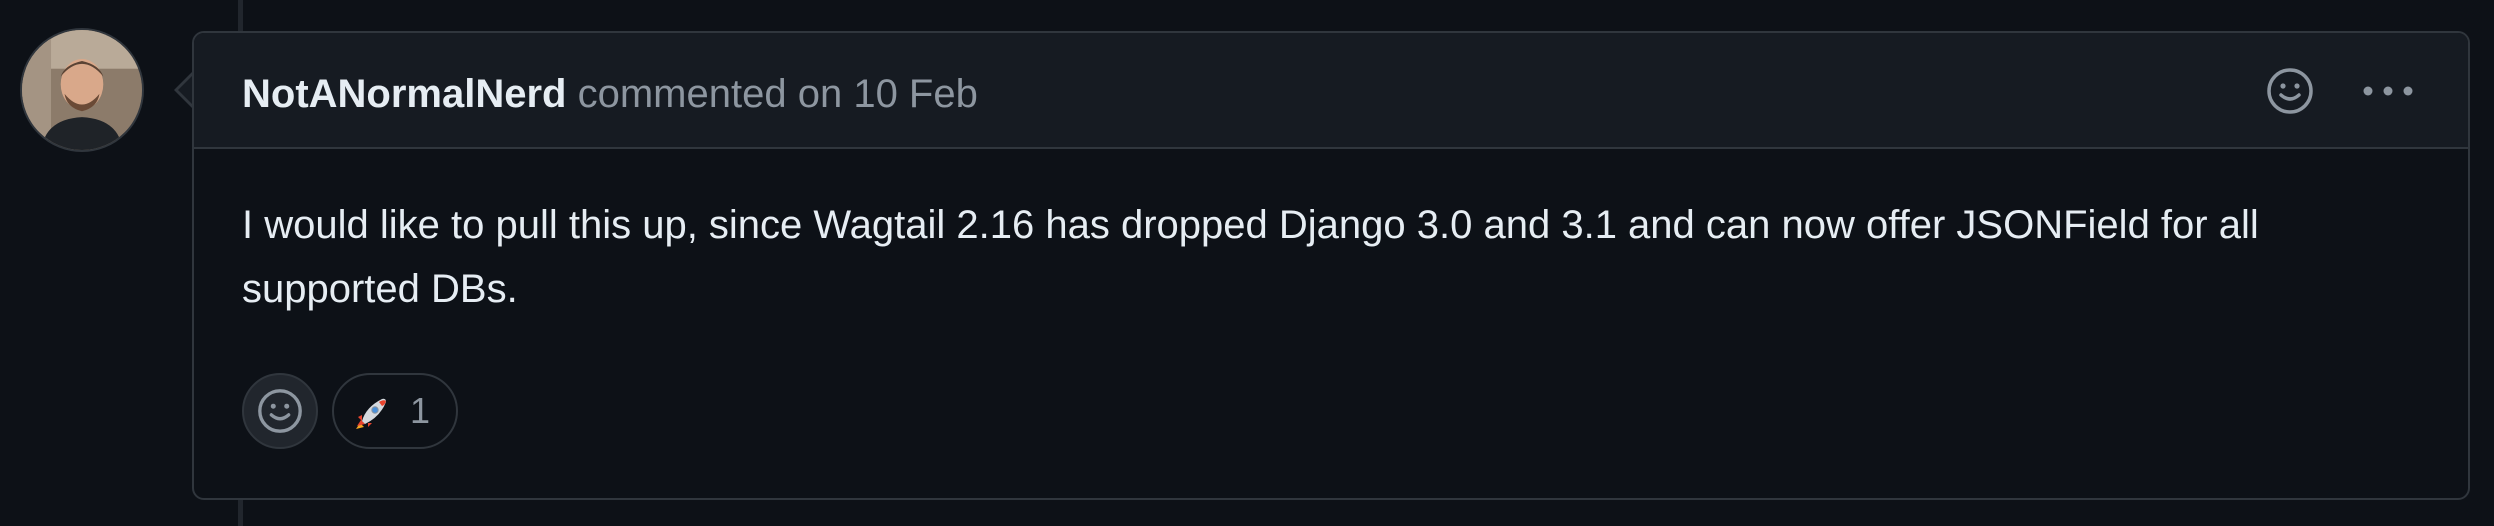 Image resolution: width=2494 pixels, height=526 pixels. I want to click on comment-options-button, so click(2388, 91).